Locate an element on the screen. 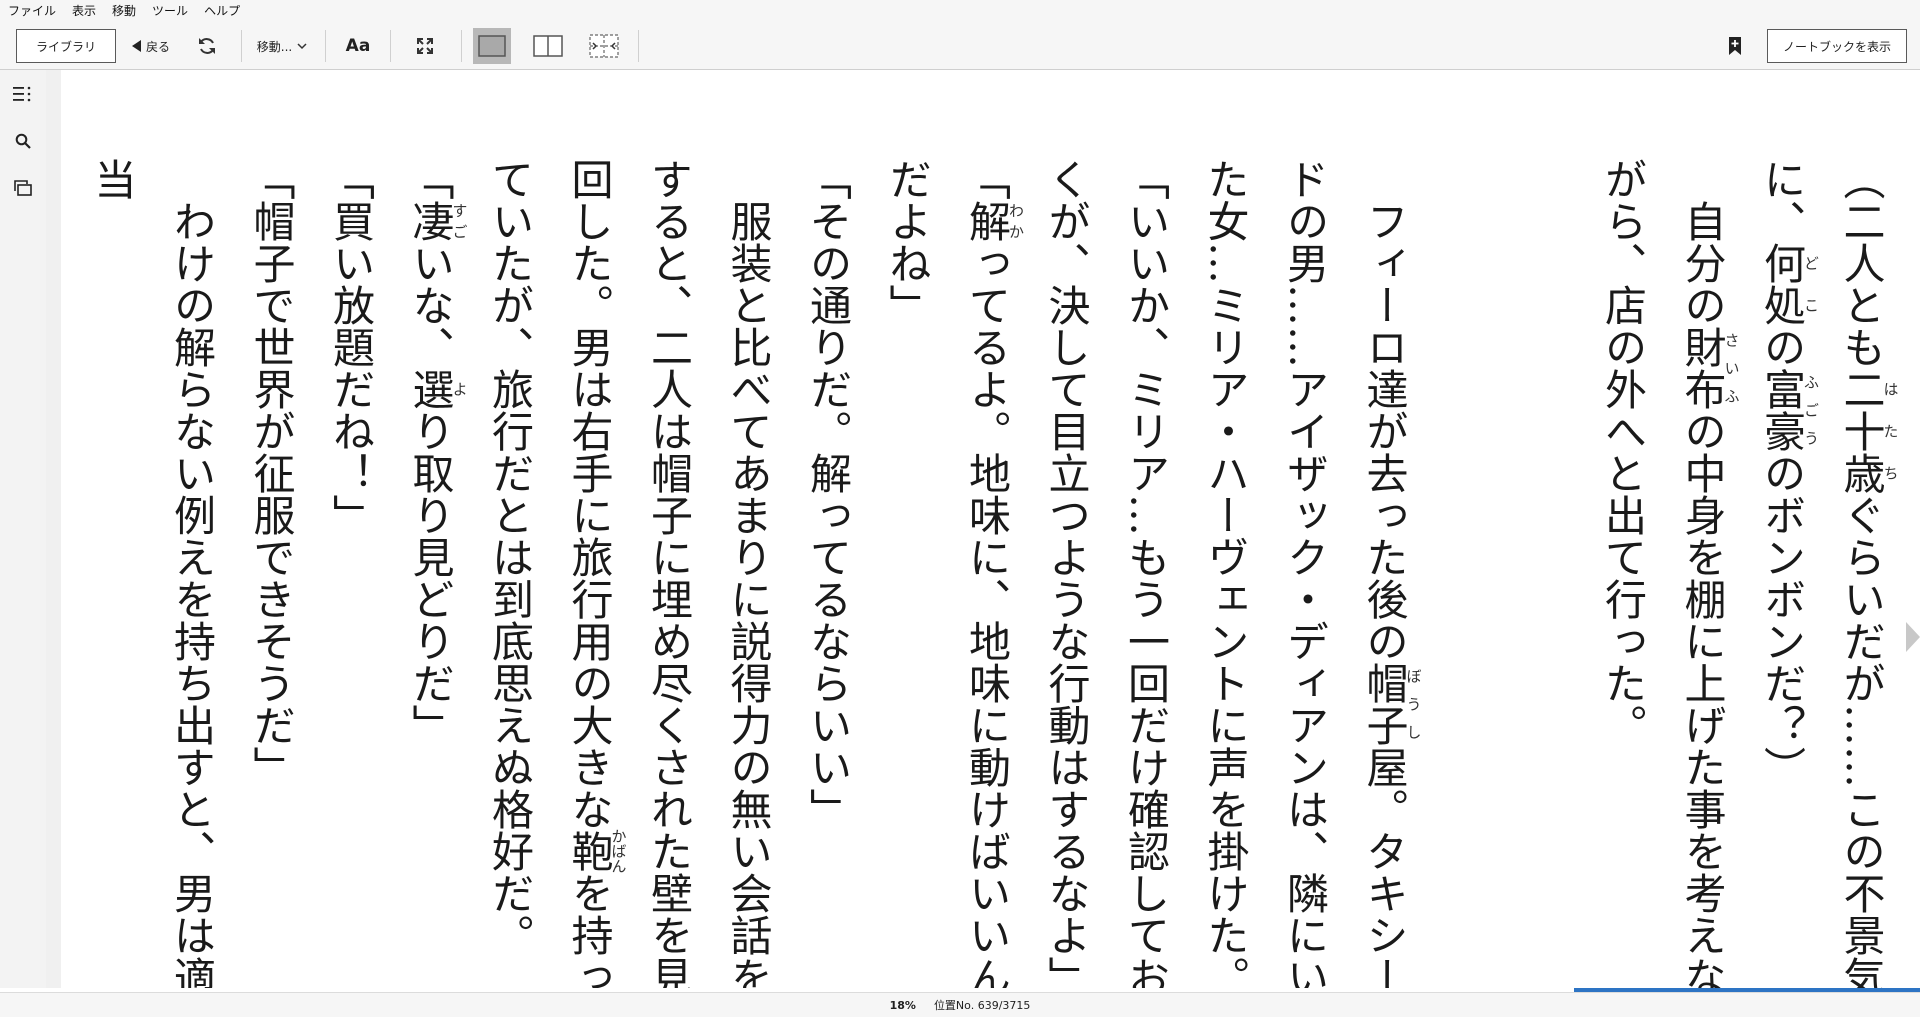 This screenshot has width=1920, height=1017. ruby: 財布さいふ is located at coordinates (1709, 368).